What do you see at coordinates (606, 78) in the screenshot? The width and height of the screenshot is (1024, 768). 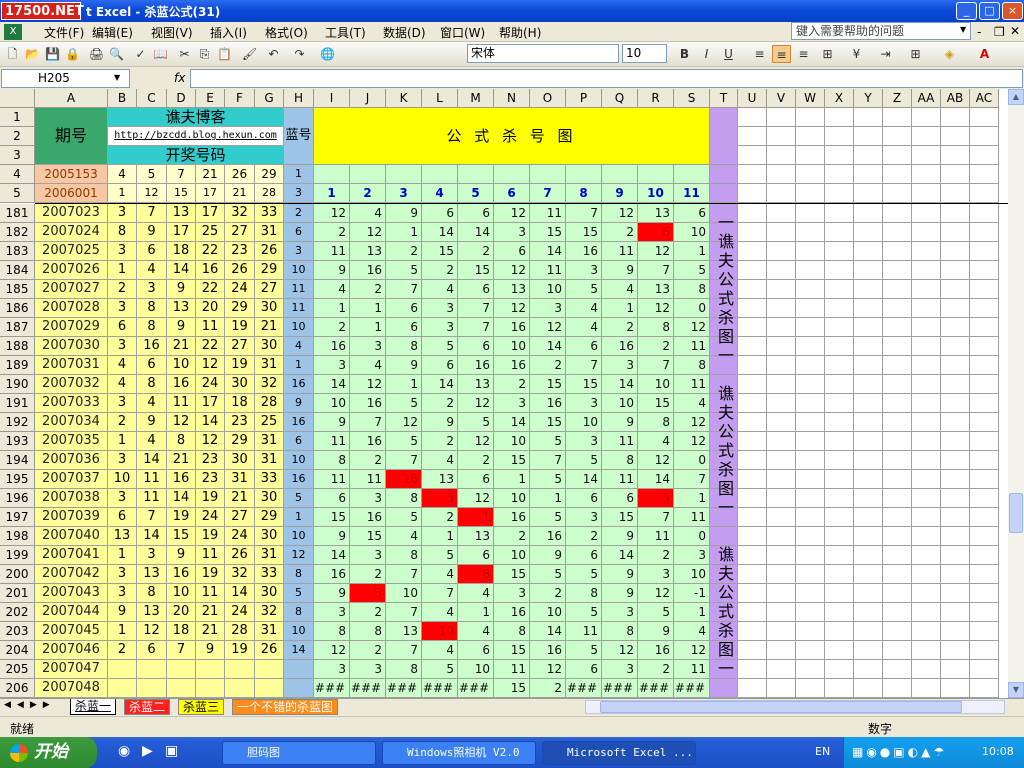 I see `formula-input` at bounding box center [606, 78].